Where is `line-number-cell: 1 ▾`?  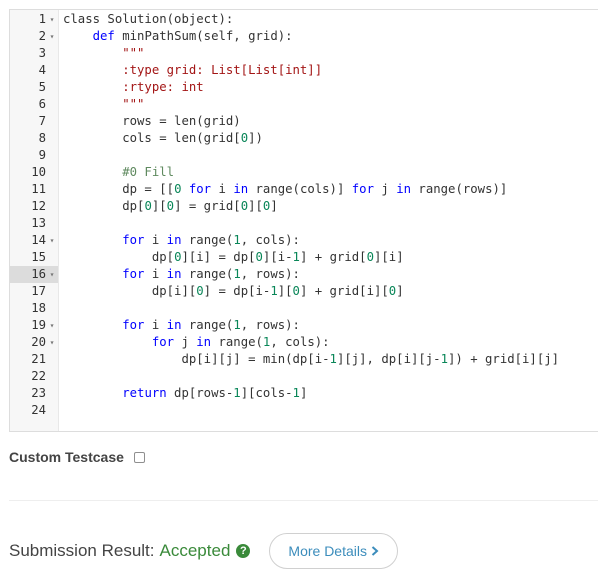
line-number-cell: 1 ▾ is located at coordinates (34, 19).